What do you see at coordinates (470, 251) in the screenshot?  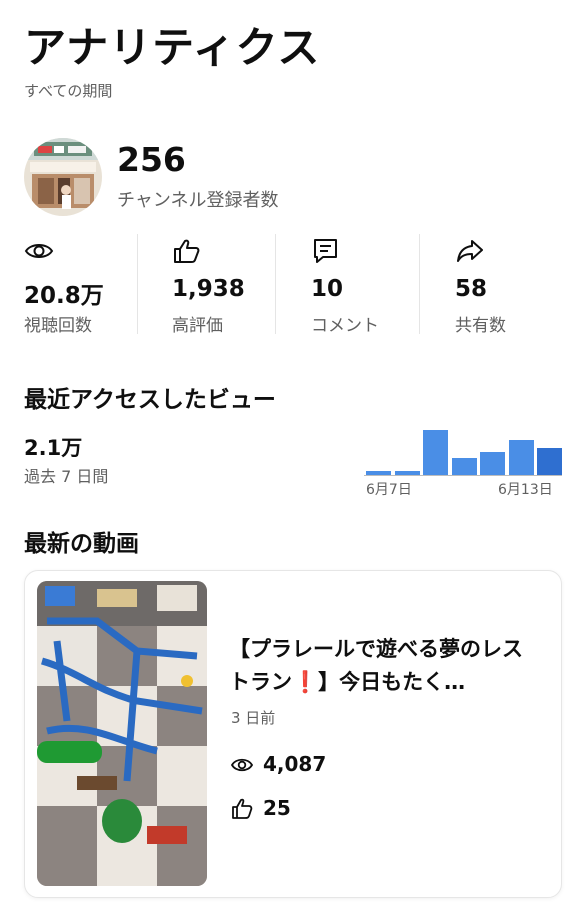 I see `share-icon` at bounding box center [470, 251].